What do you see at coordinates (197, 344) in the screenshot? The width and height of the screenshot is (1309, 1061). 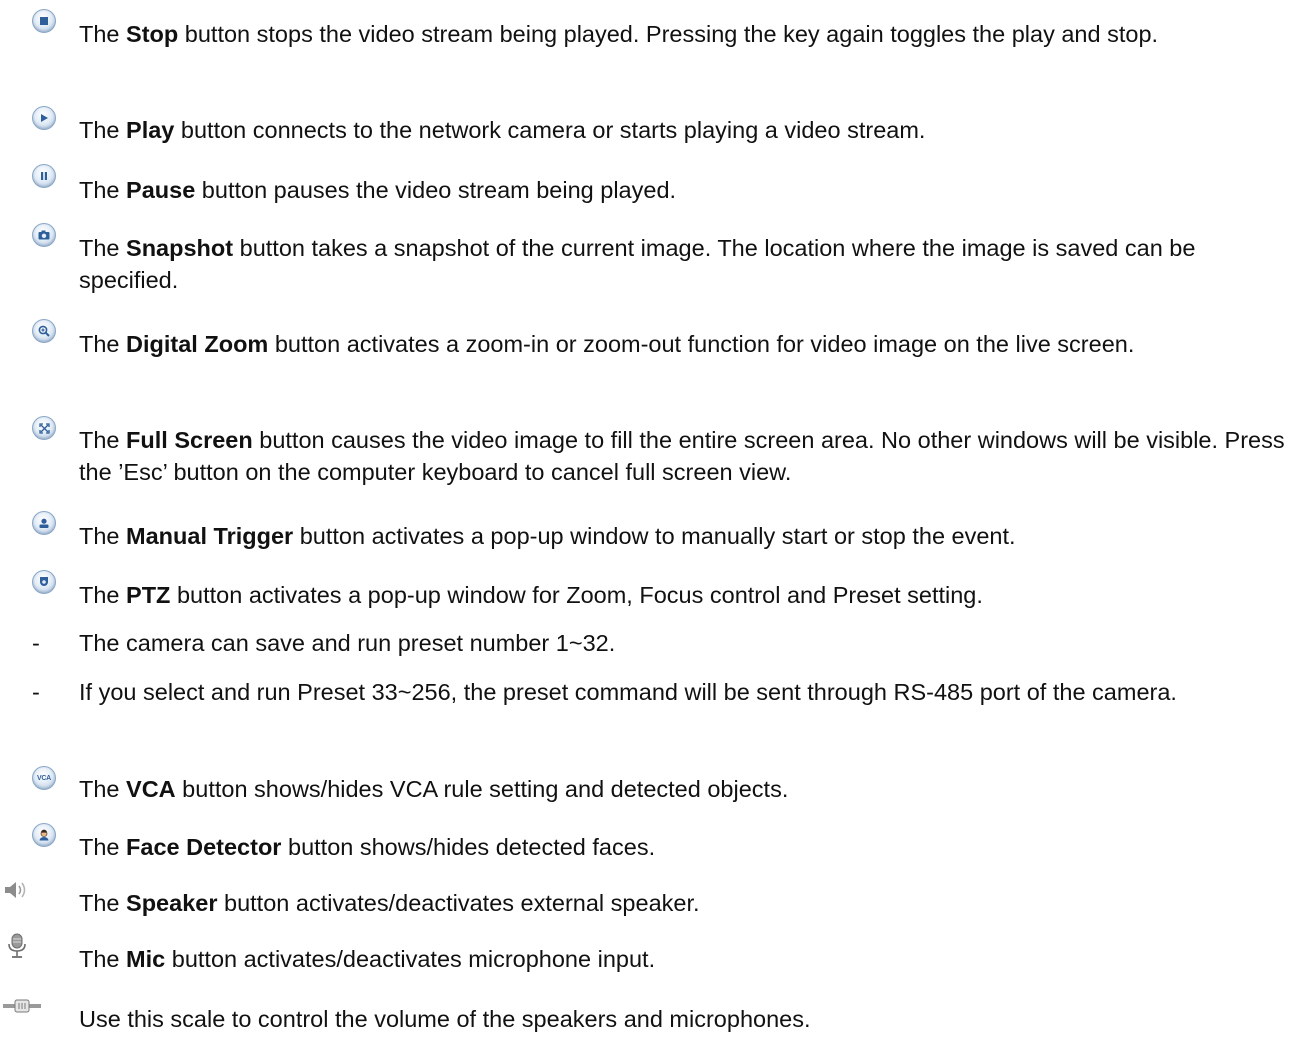 I see `term-digital-zoom: Digital Zoom` at bounding box center [197, 344].